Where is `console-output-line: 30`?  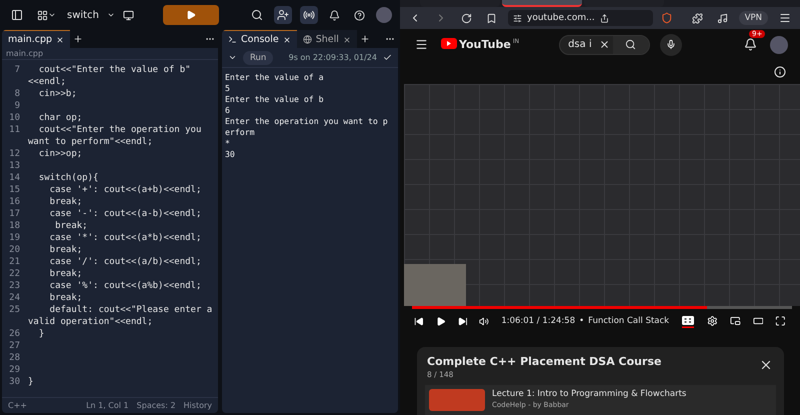
console-output-line: 30 is located at coordinates (230, 154).